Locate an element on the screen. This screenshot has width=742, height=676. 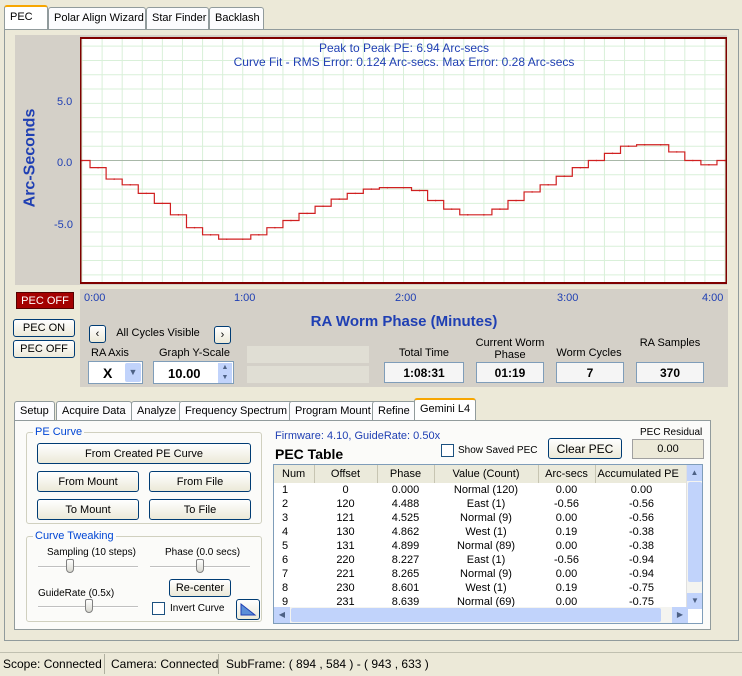
status-divider is located at coordinates (104, 664).